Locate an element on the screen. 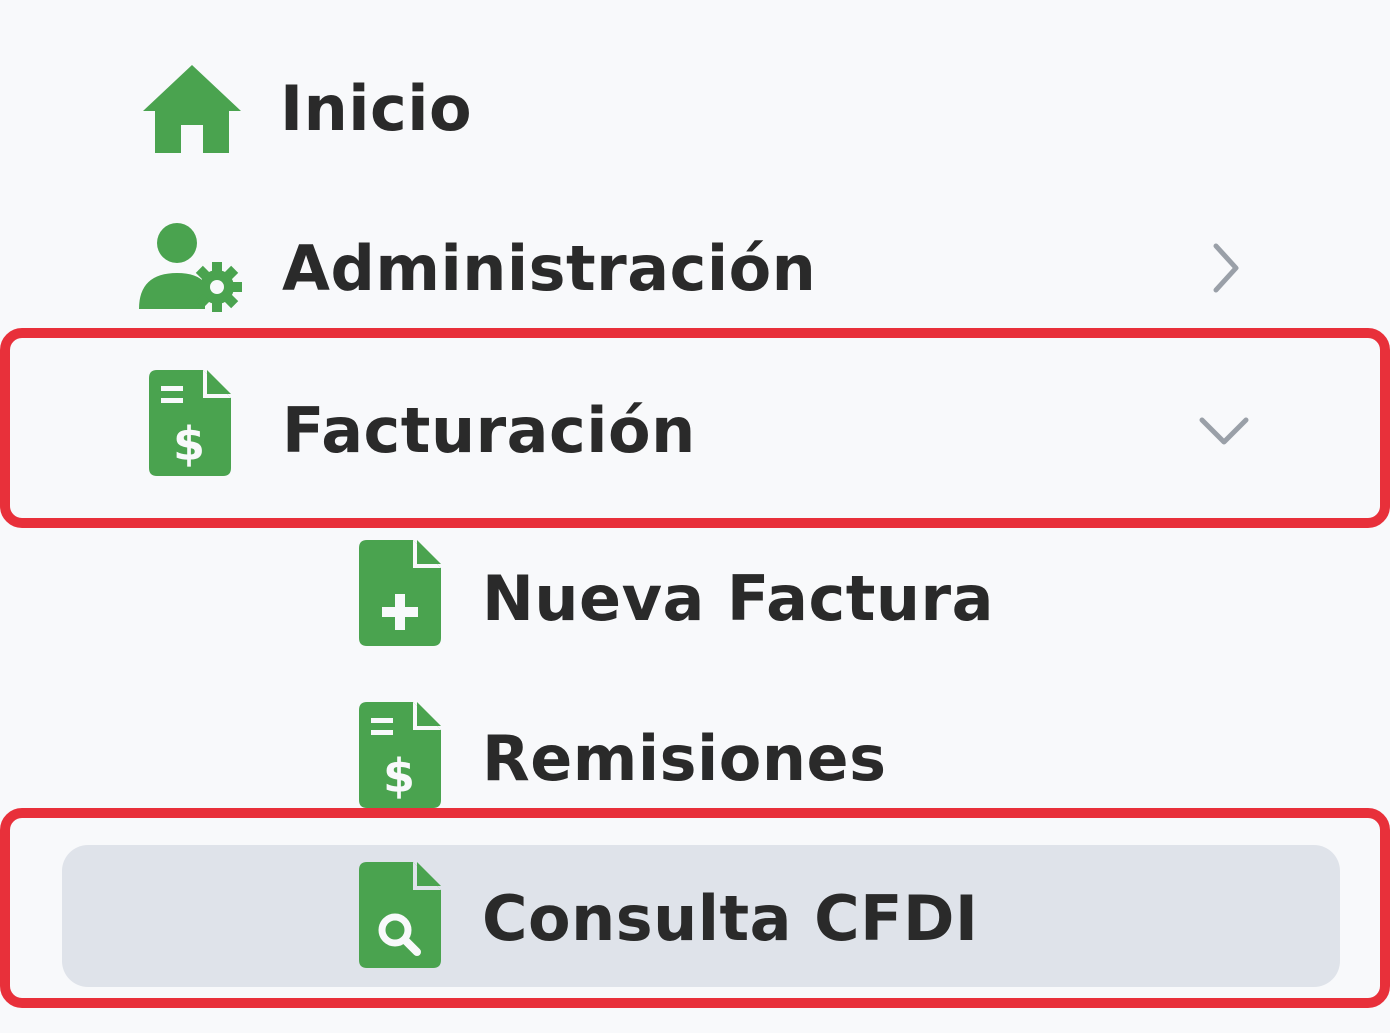 Image resolution: width=1390 pixels, height=1033 pixels. home-icon is located at coordinates (192, 107).